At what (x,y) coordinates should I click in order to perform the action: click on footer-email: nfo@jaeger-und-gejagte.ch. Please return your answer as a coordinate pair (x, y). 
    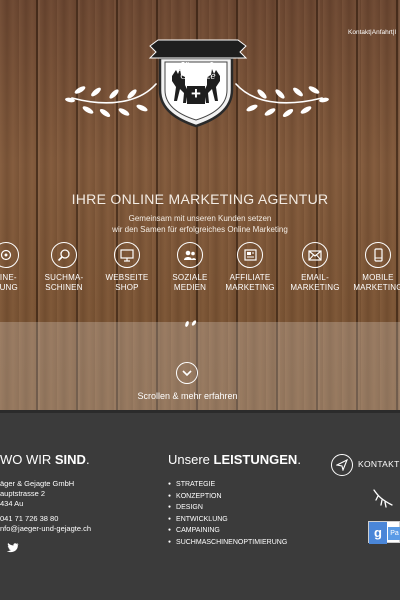
    Looking at the image, I should click on (45, 529).